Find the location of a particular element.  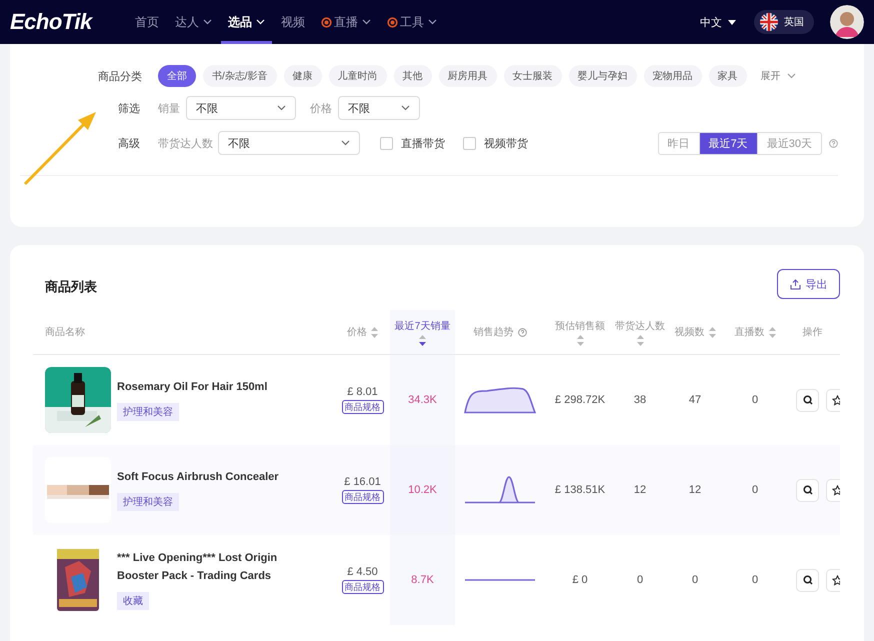

price: £ 16.01 is located at coordinates (362, 482).